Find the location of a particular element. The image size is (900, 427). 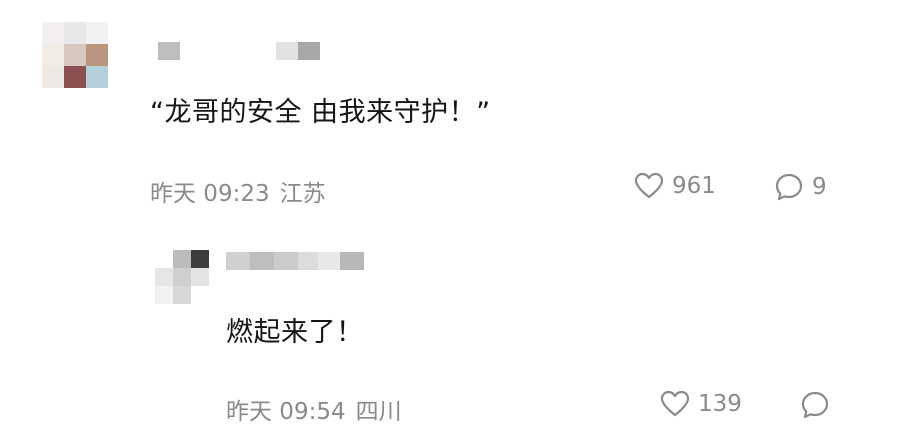

like-button: 961 is located at coordinates (675, 186).